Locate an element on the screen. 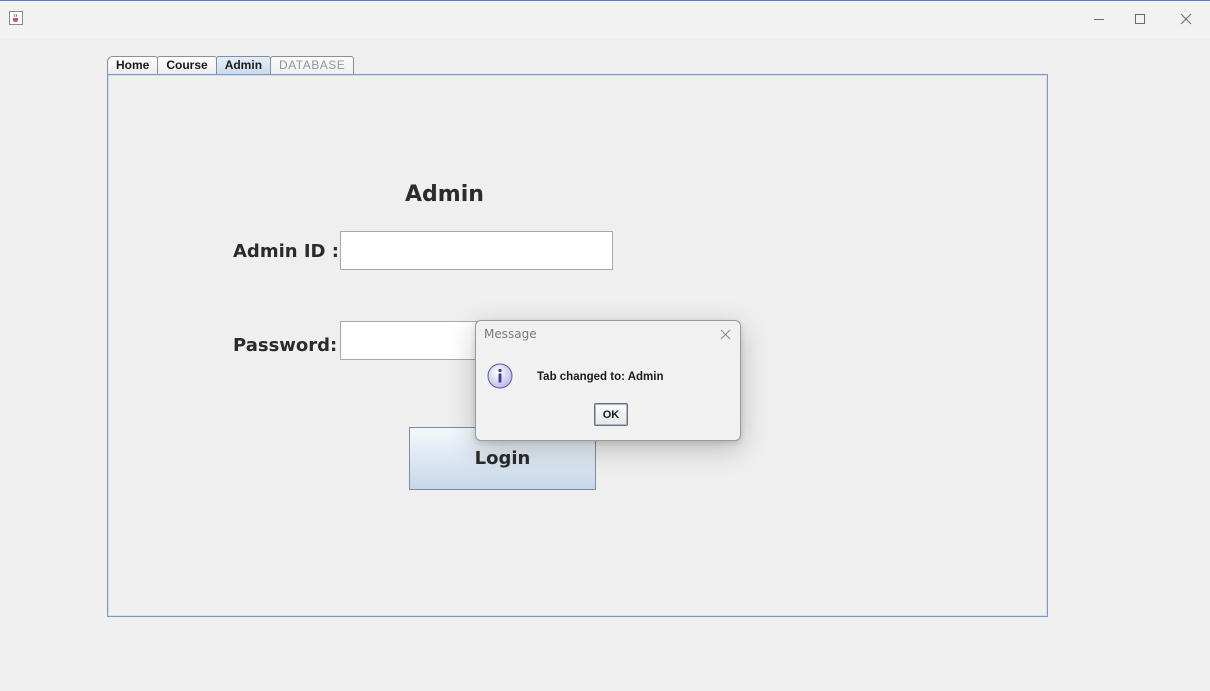 The width and height of the screenshot is (1210, 691). tab-course: Course is located at coordinates (187, 65).